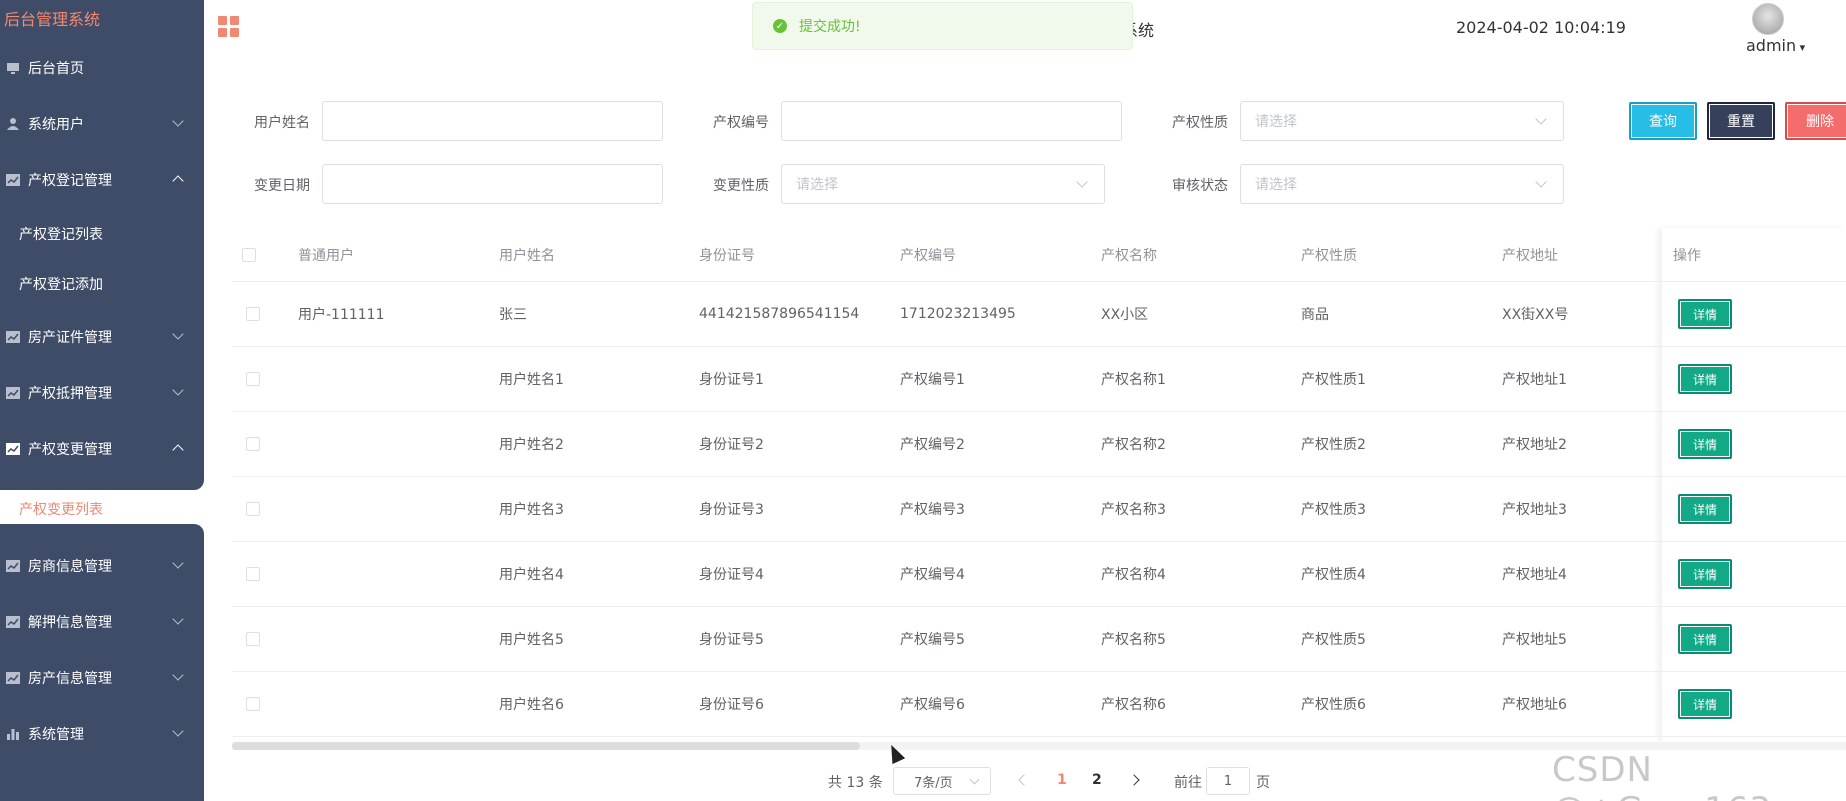 Image resolution: width=1846 pixels, height=801 pixels. What do you see at coordinates (1402, 184) in the screenshot?
I see `audit-select: 请选择` at bounding box center [1402, 184].